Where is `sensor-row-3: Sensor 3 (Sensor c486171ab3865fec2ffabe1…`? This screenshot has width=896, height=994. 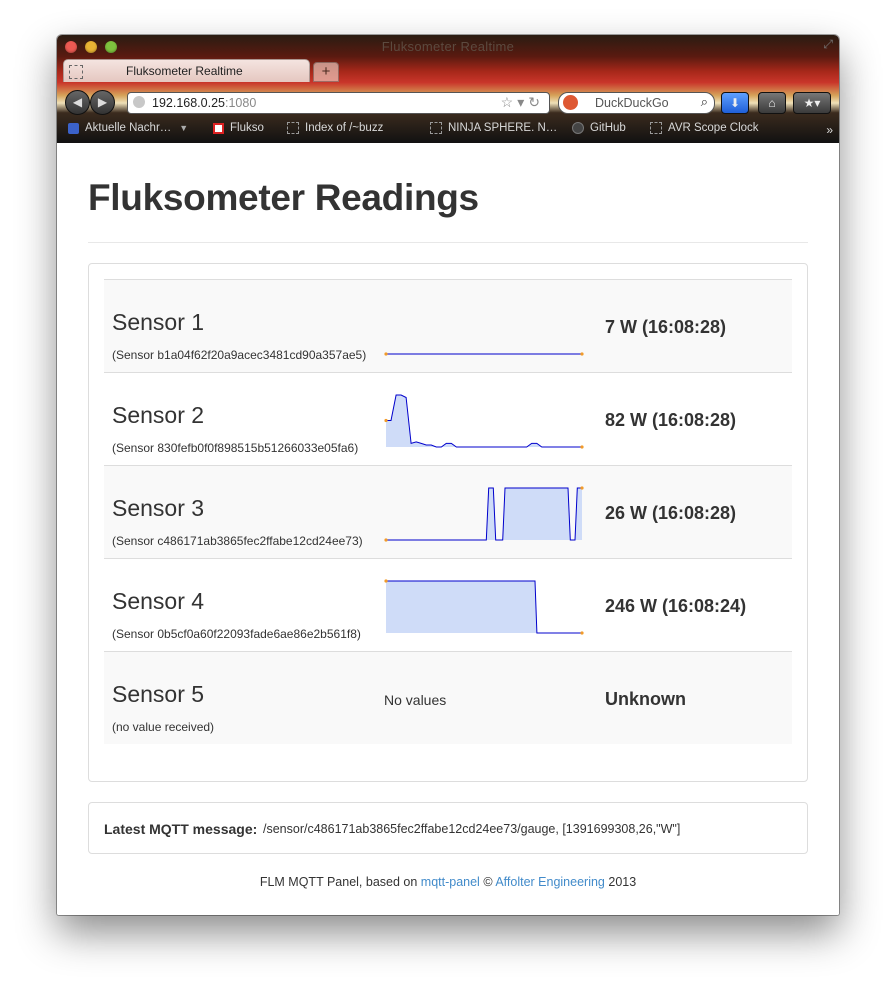 sensor-row-3: Sensor 3 (Sensor c486171ab3865fec2ffabe1… is located at coordinates (448, 512).